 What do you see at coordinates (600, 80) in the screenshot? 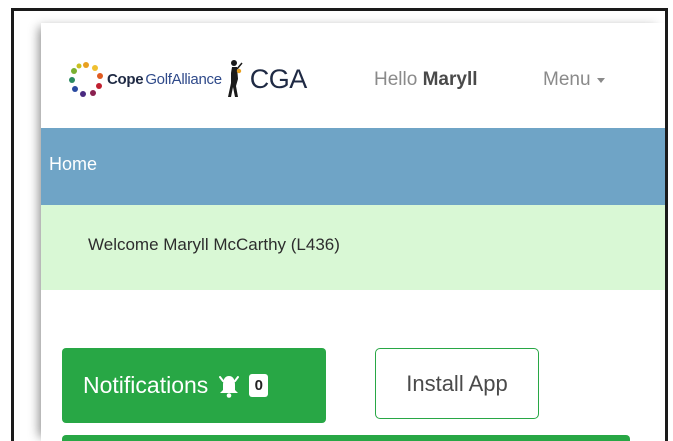
I see `chevron-down-icon` at bounding box center [600, 80].